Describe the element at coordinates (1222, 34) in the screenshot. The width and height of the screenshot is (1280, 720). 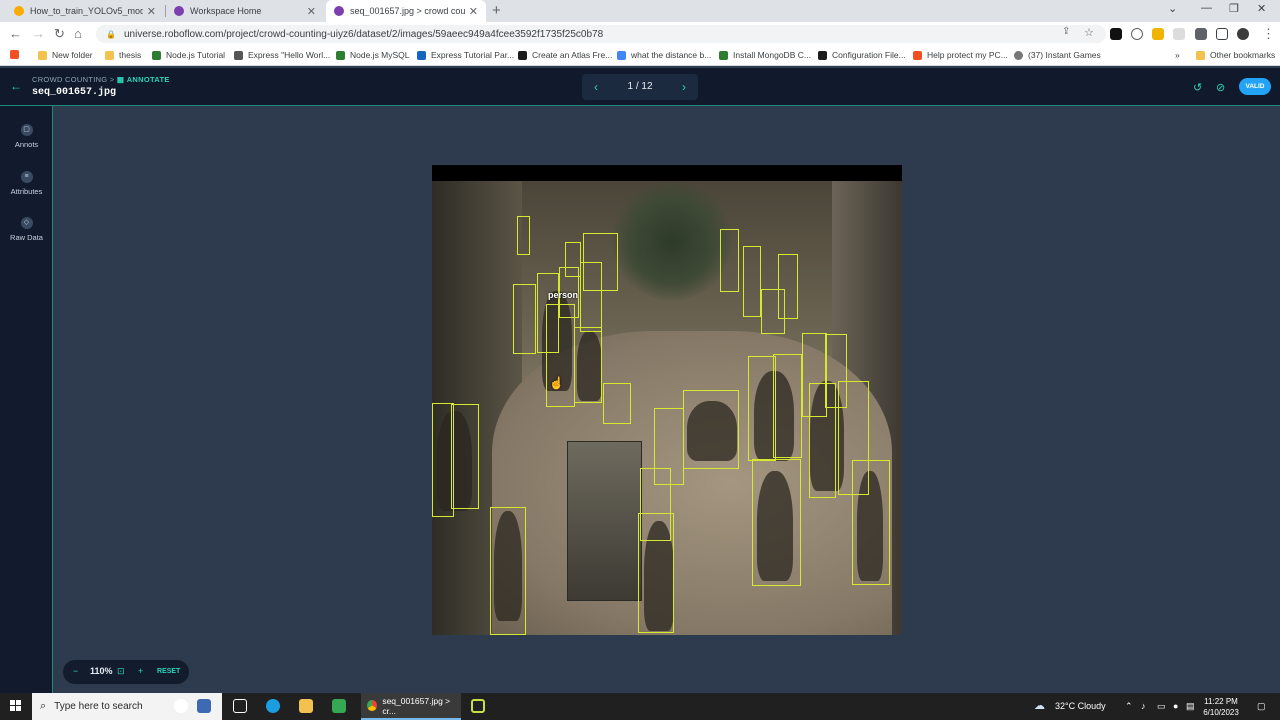
I see `side-panel-icon` at that location.